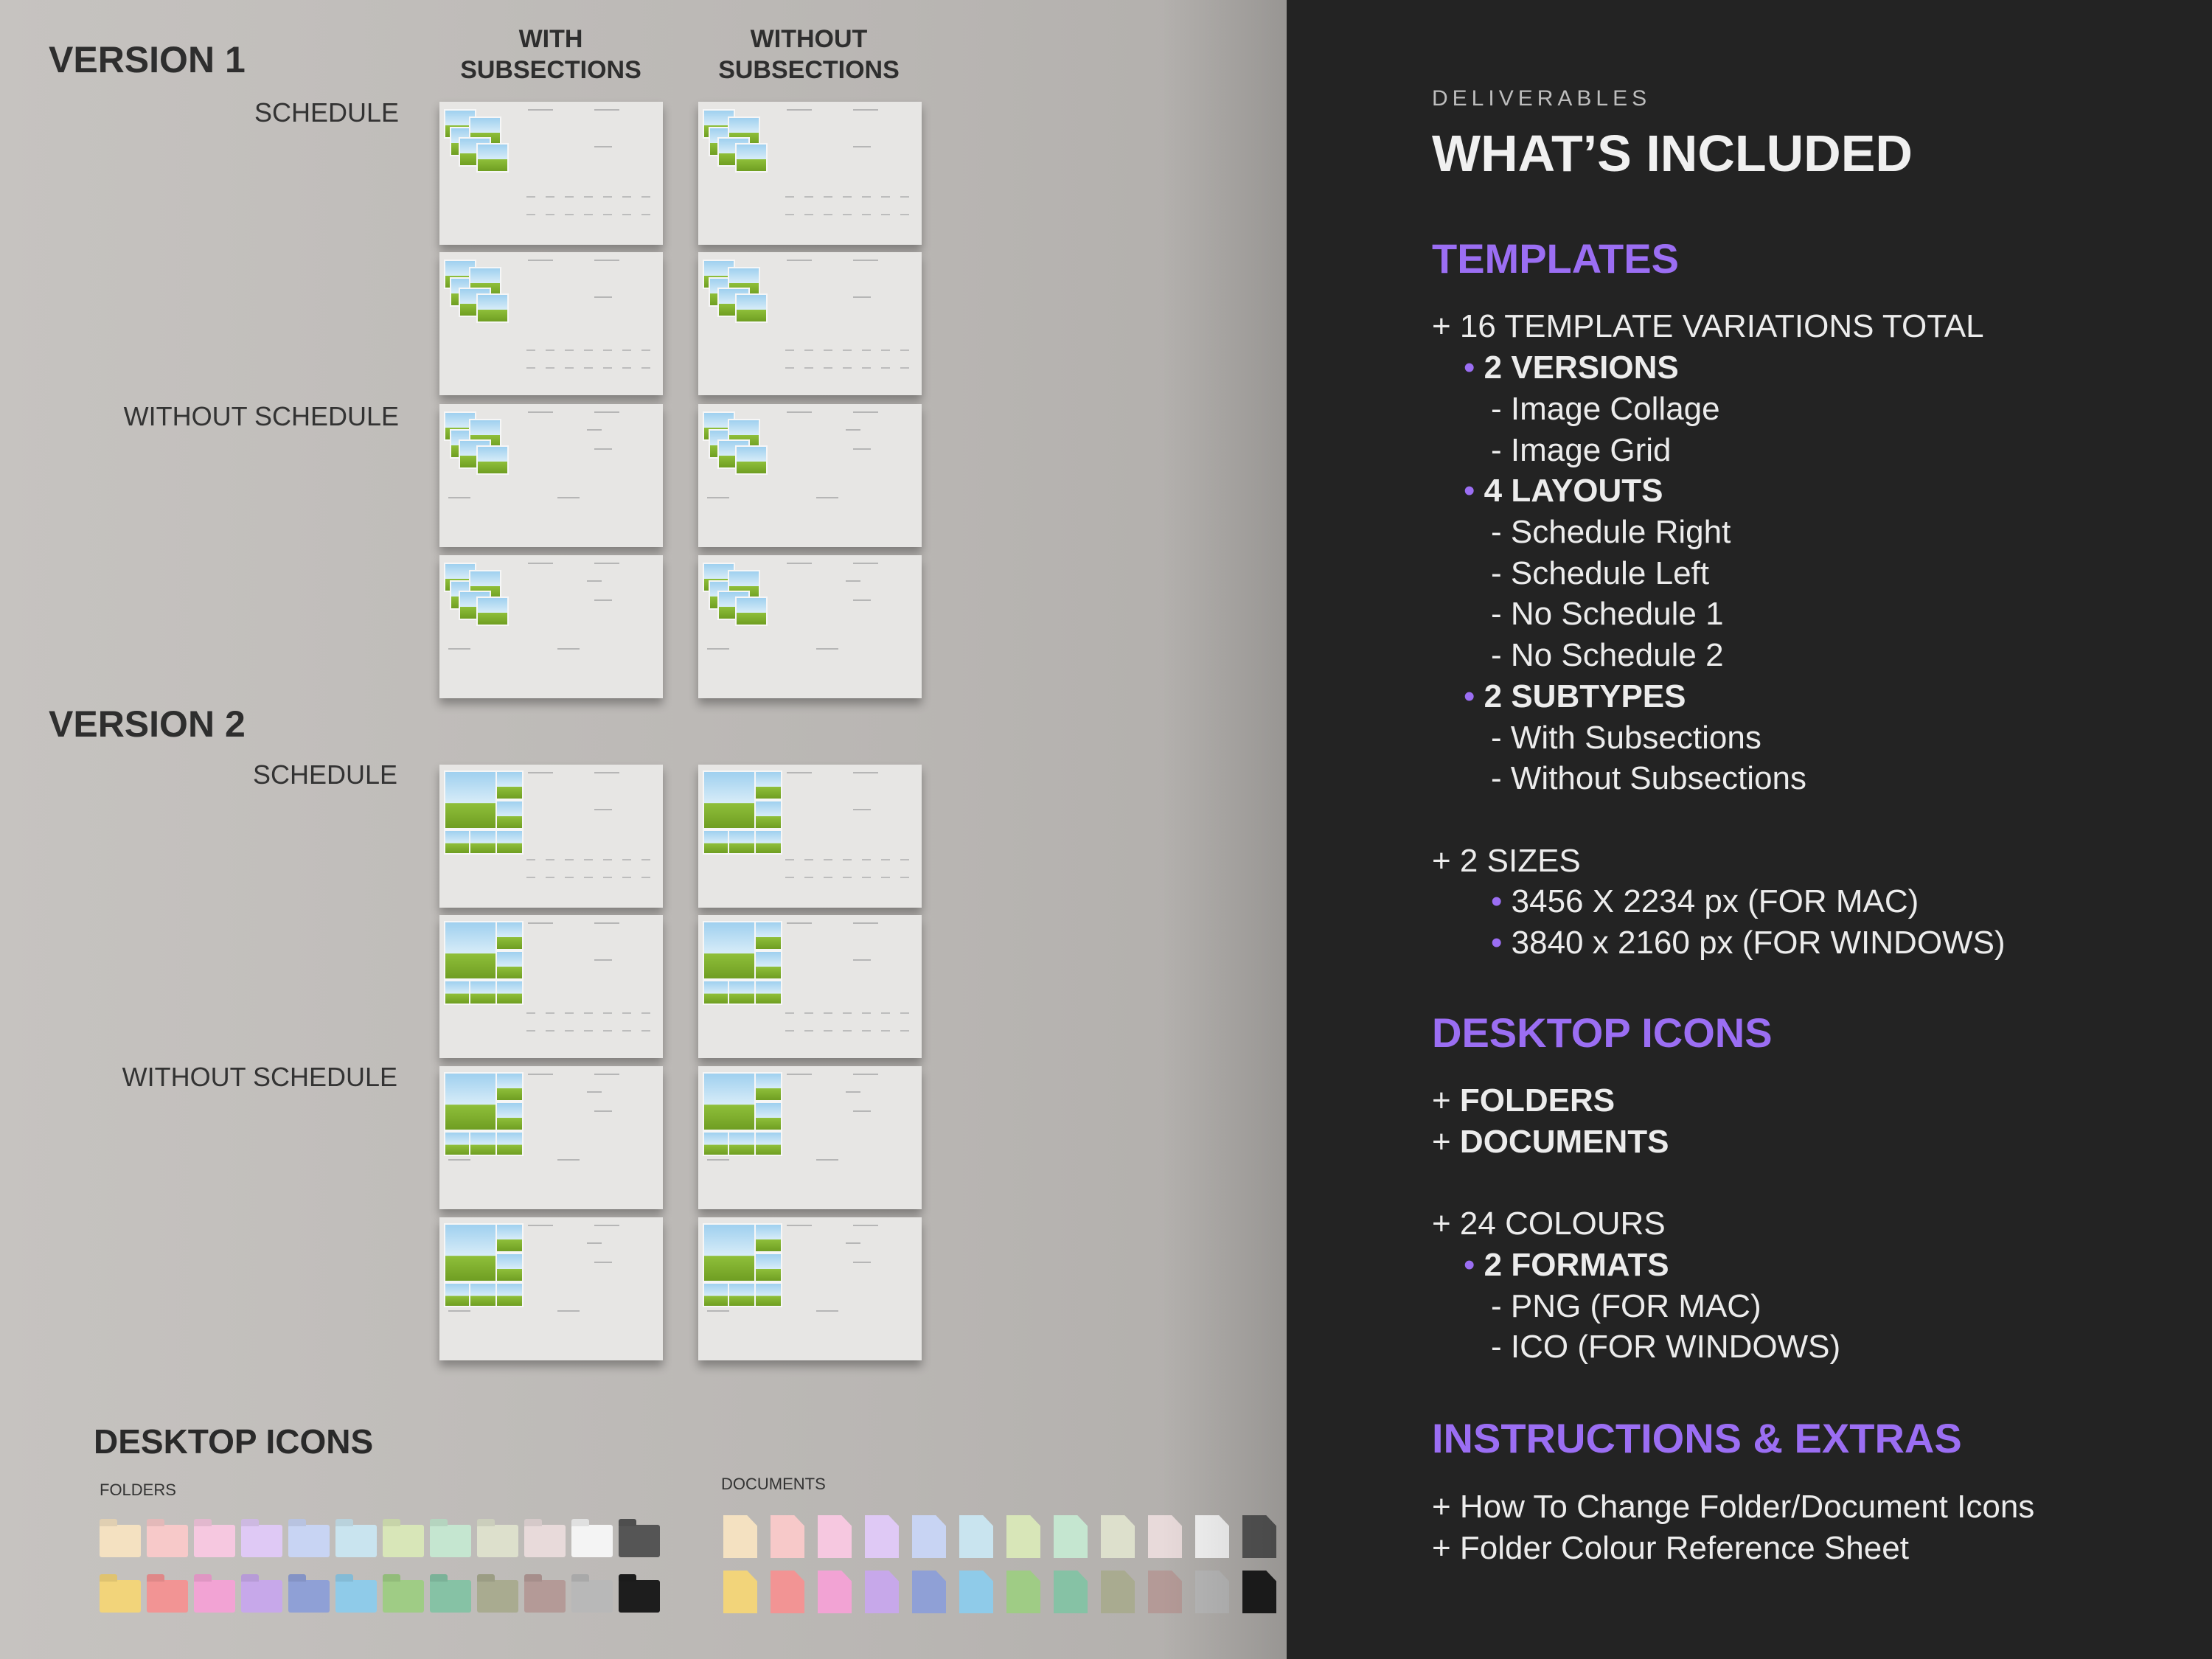 The width and height of the screenshot is (2212, 1659). I want to click on row-label-schedule-v1: SCHEDULE, so click(326, 112).